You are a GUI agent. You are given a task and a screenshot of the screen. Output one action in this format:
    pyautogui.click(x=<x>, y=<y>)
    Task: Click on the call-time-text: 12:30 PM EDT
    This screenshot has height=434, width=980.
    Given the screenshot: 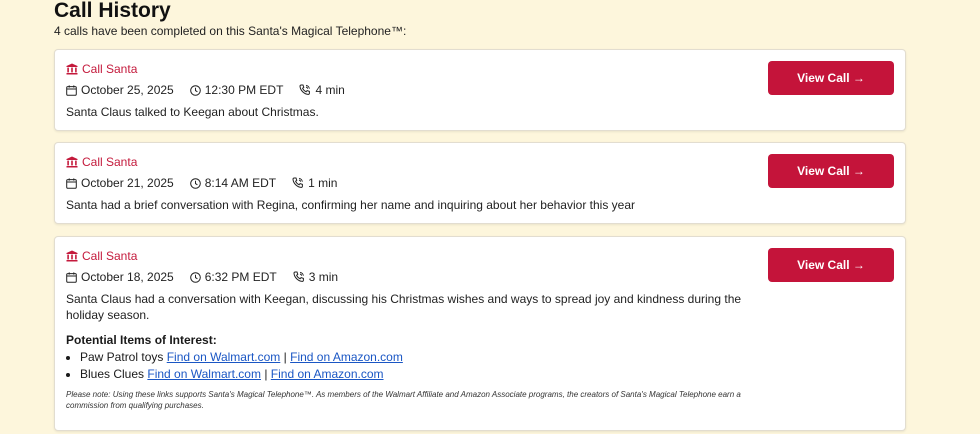 What is the action you would take?
    pyautogui.click(x=244, y=90)
    